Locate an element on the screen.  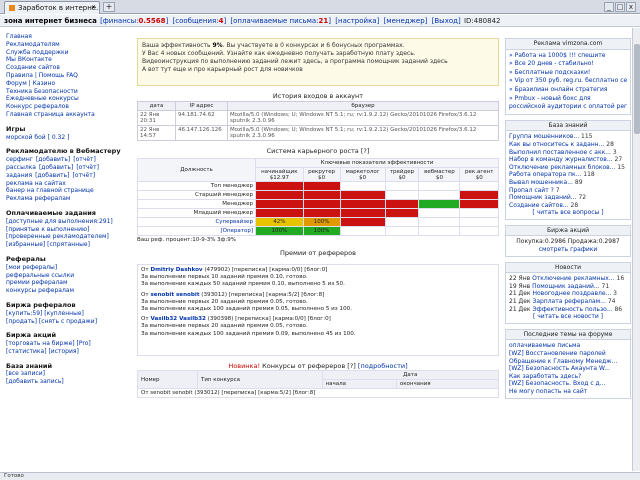
news-read-all-link: [ читать все новости ] is located at coordinates (568, 317).